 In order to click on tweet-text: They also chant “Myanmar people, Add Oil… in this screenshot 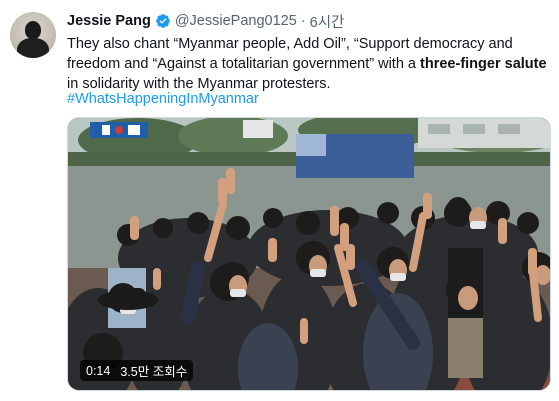, I will do `click(307, 64)`.